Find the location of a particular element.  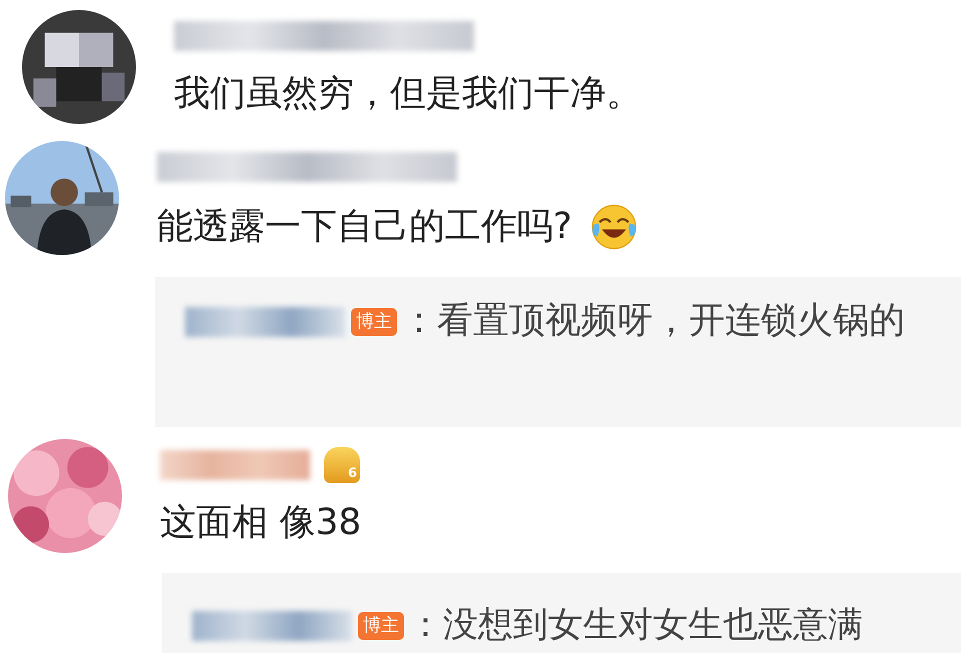

comment-text: 能透露一下自己的工作吗? is located at coordinates (364, 227).